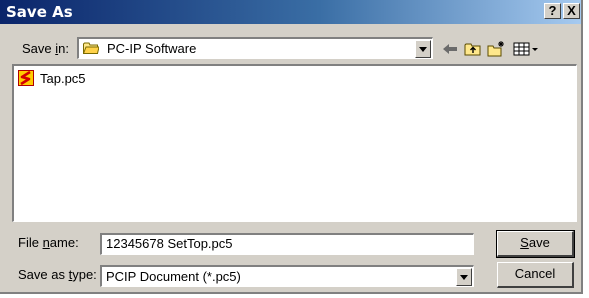 This screenshot has width=589, height=298. Describe the element at coordinates (571, 11) in the screenshot. I see `close-button: X` at that location.